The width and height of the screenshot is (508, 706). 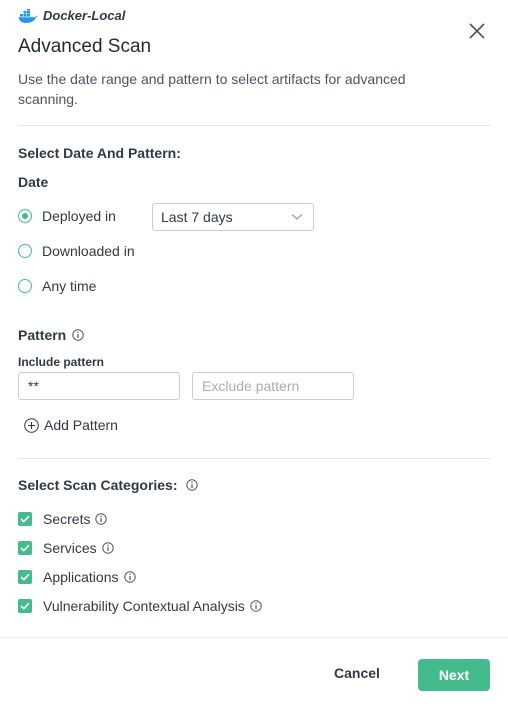 I want to click on category-label: Secrets, so click(x=67, y=519).